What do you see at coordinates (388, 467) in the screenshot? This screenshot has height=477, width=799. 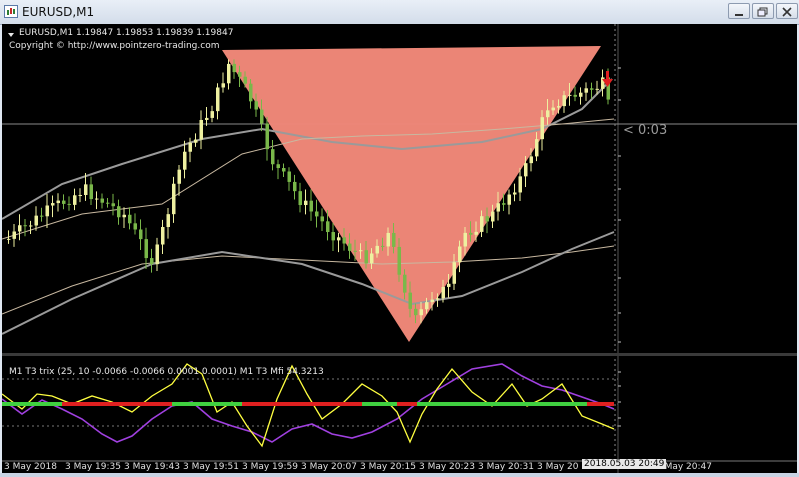 I see `time-tick: 3 May 20:15` at bounding box center [388, 467].